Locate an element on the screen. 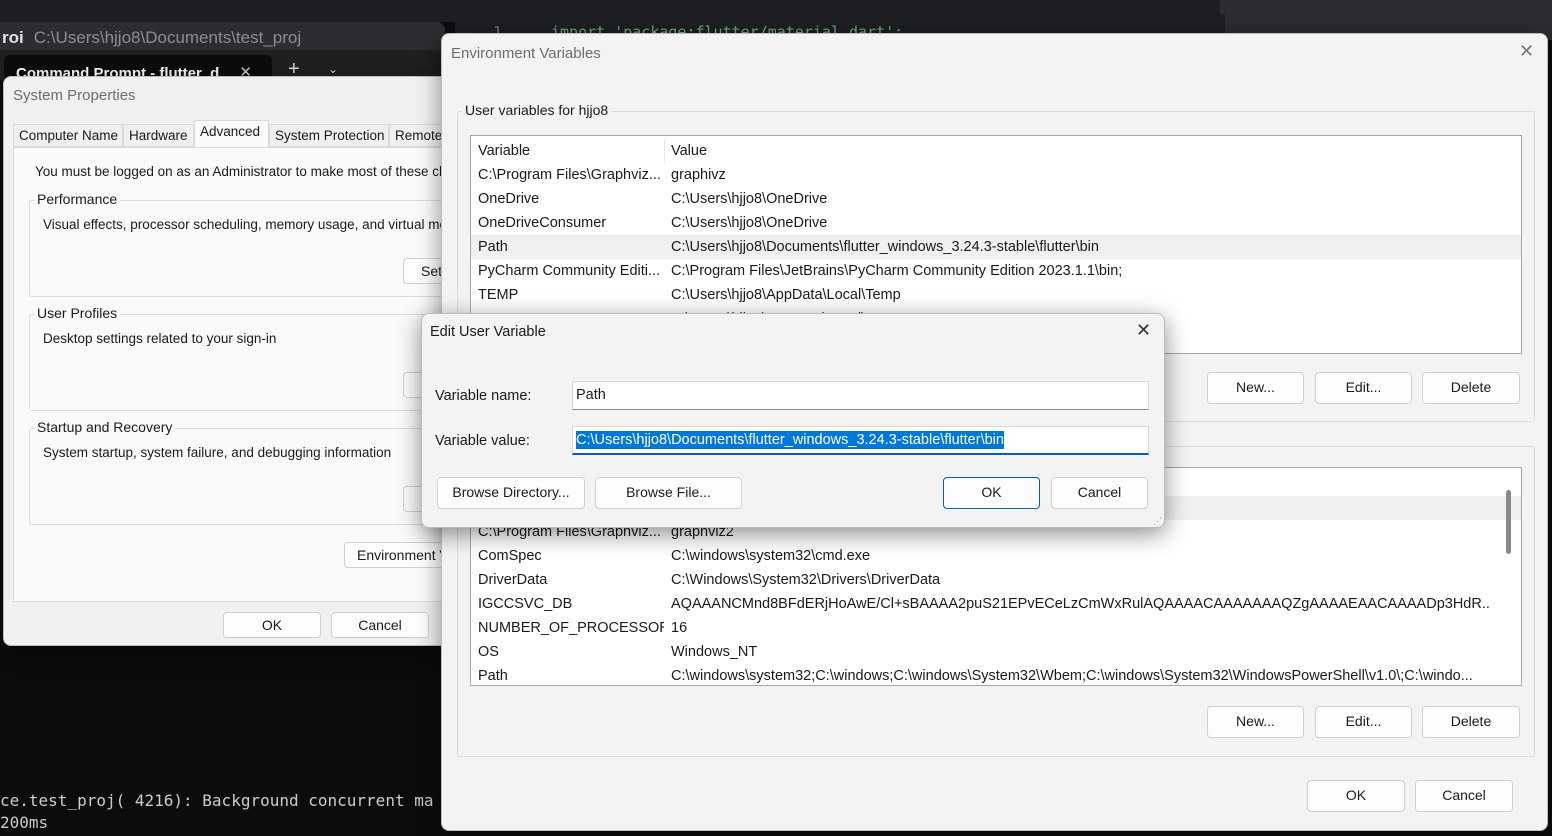  resize-grip-icon: ⋰ is located at coordinates (1157, 521).